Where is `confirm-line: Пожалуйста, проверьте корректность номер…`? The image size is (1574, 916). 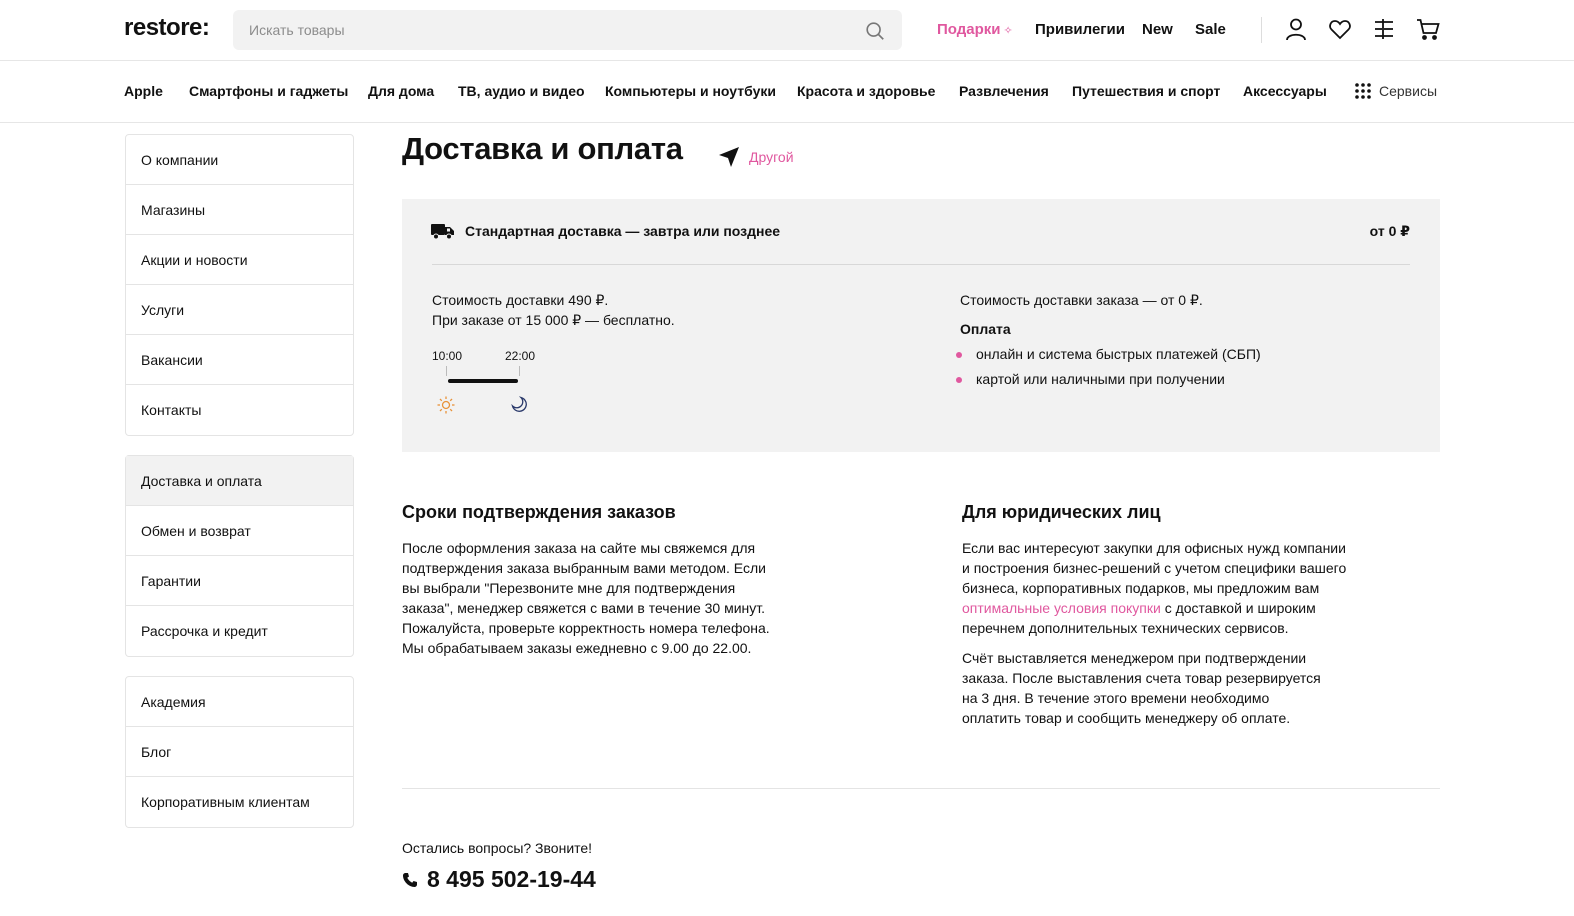 confirm-line: Пожалуйста, проверьте корректность номер… is located at coordinates (586, 628).